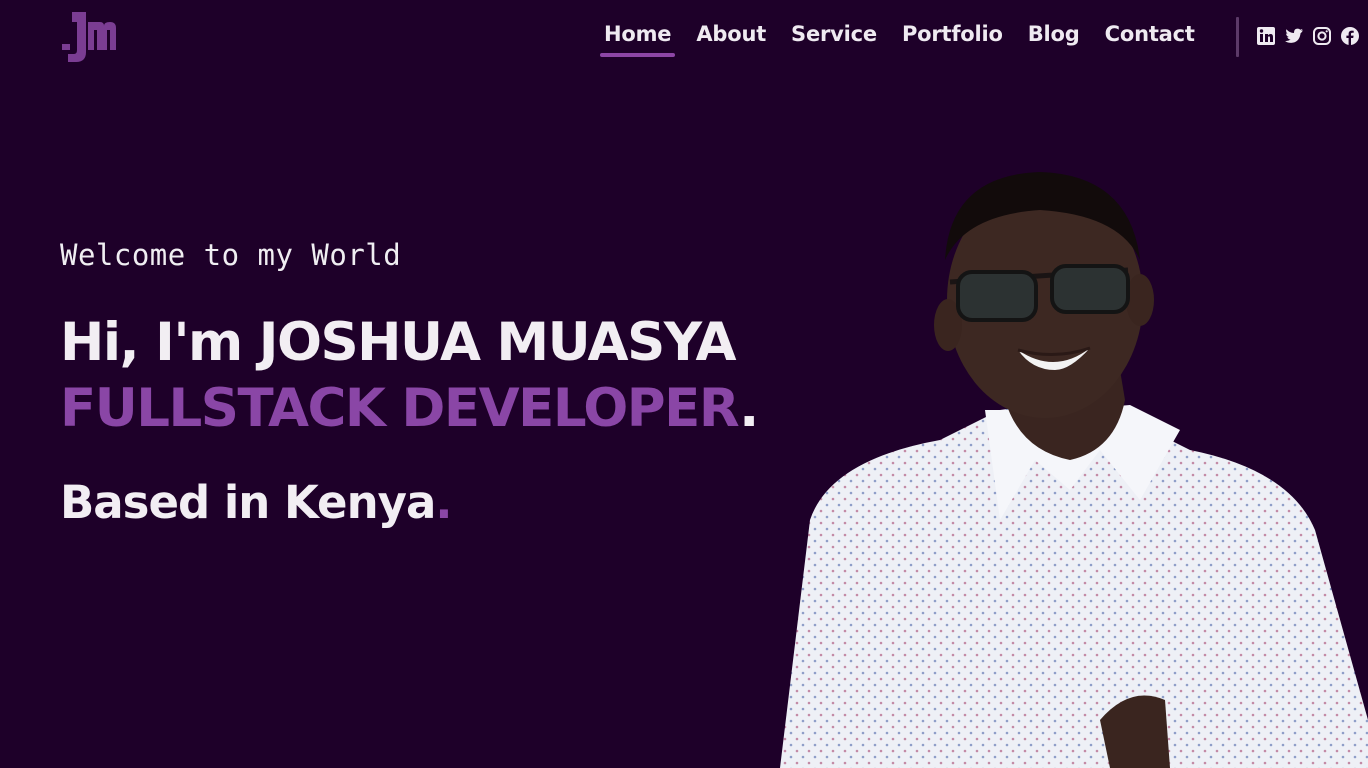  I want to click on nav-service: Service, so click(834, 36).